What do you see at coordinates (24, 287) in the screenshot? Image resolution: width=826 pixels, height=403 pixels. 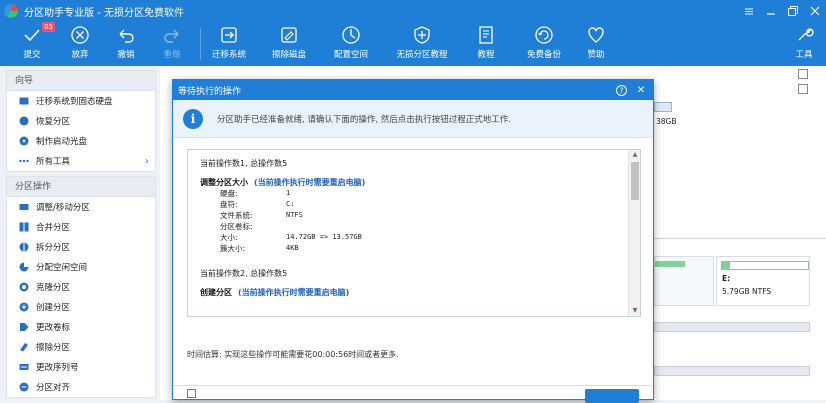 I see `clone-icon` at bounding box center [24, 287].